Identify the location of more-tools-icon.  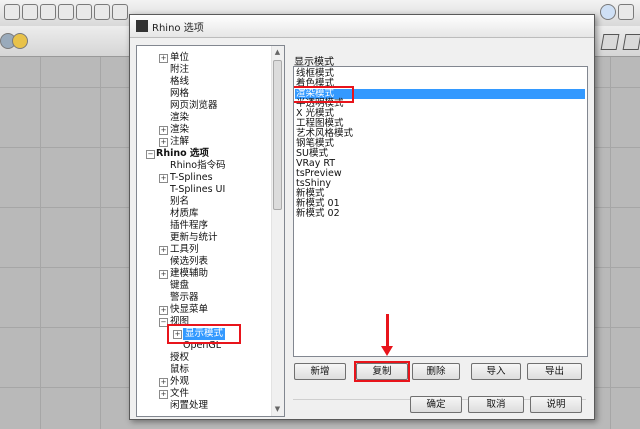
(626, 12).